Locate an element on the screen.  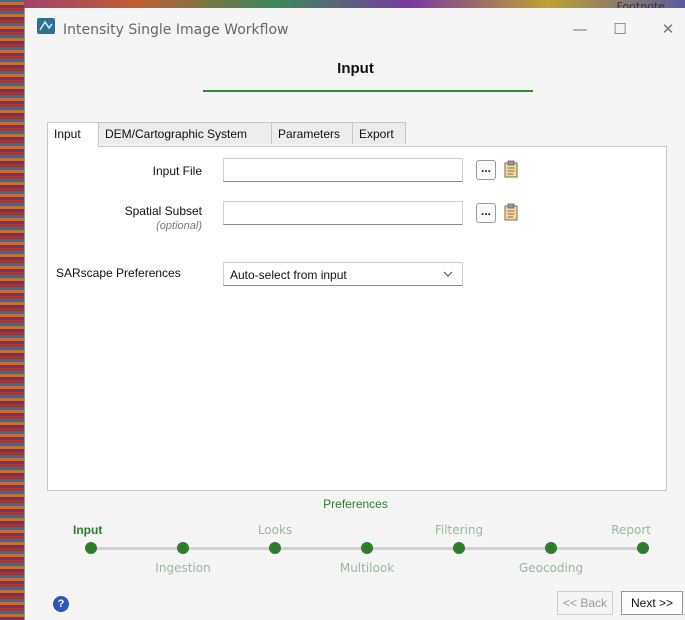
close-button: ✕ is located at coordinates (668, 29).